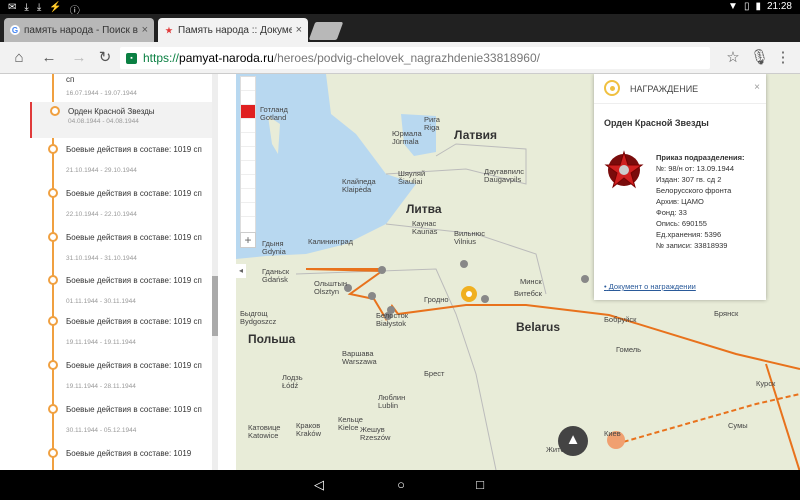 The width and height of the screenshot is (800, 500). I want to click on city-label: Гомель, so click(629, 349).